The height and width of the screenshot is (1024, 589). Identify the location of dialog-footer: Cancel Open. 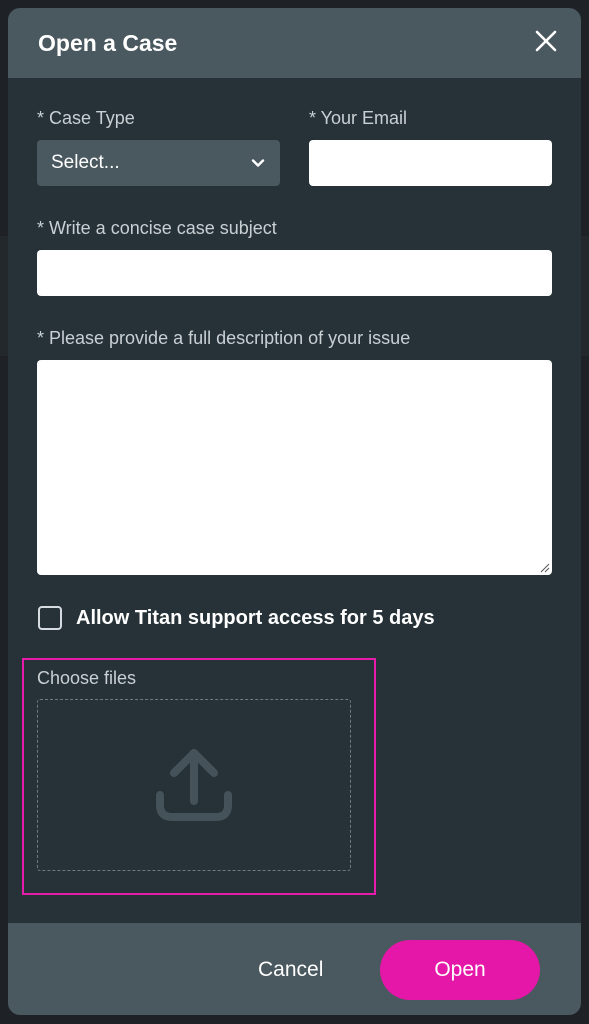
(294, 969).